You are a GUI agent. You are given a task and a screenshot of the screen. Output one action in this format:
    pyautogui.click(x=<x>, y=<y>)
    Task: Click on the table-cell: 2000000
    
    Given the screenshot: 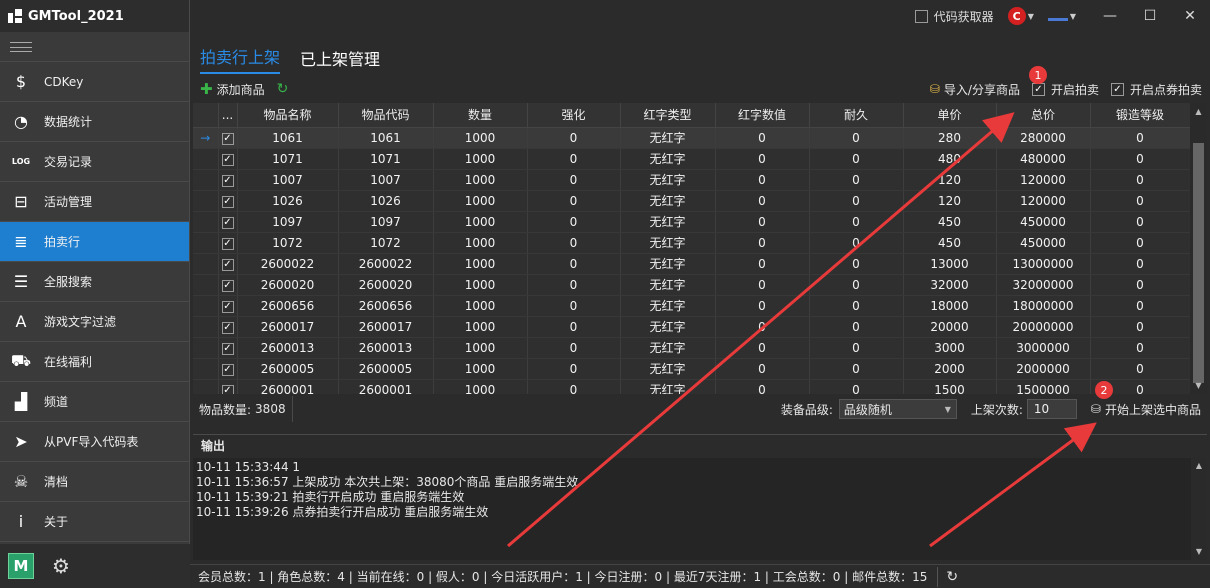 What is the action you would take?
    pyautogui.click(x=1043, y=369)
    